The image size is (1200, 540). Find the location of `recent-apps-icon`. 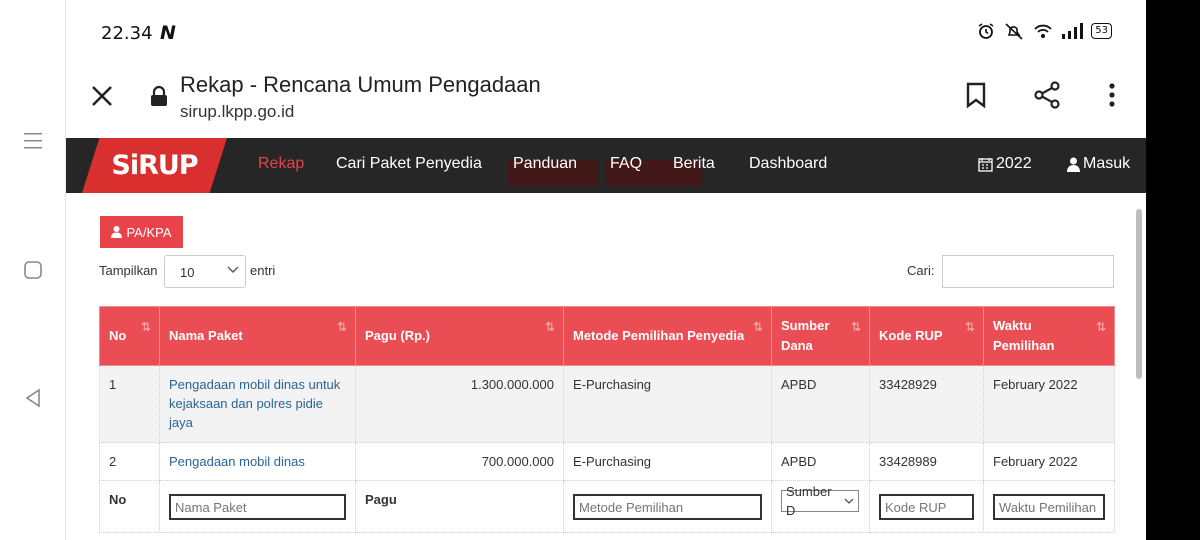

recent-apps-icon is located at coordinates (33, 141).